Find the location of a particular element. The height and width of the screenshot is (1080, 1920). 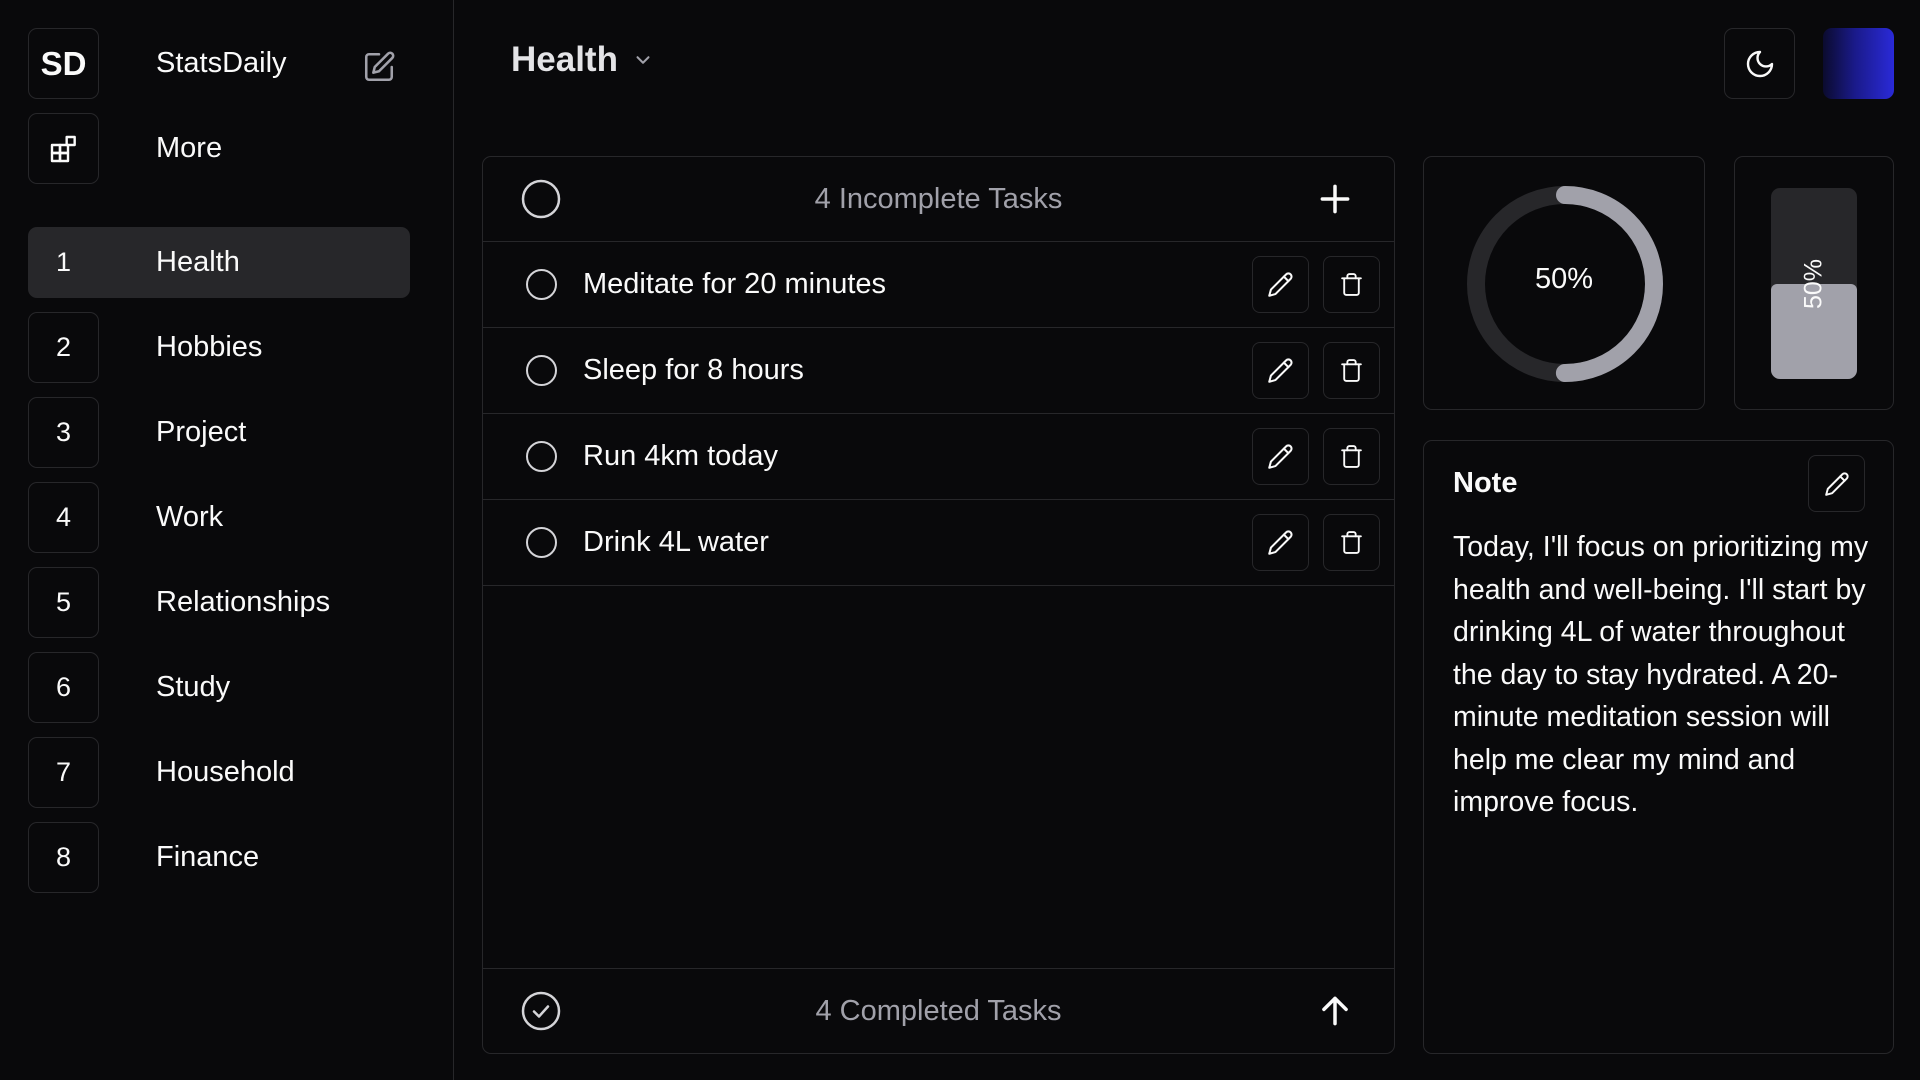

completed-tasks-footer: 4 Completed Tasks is located at coordinates (938, 1010).